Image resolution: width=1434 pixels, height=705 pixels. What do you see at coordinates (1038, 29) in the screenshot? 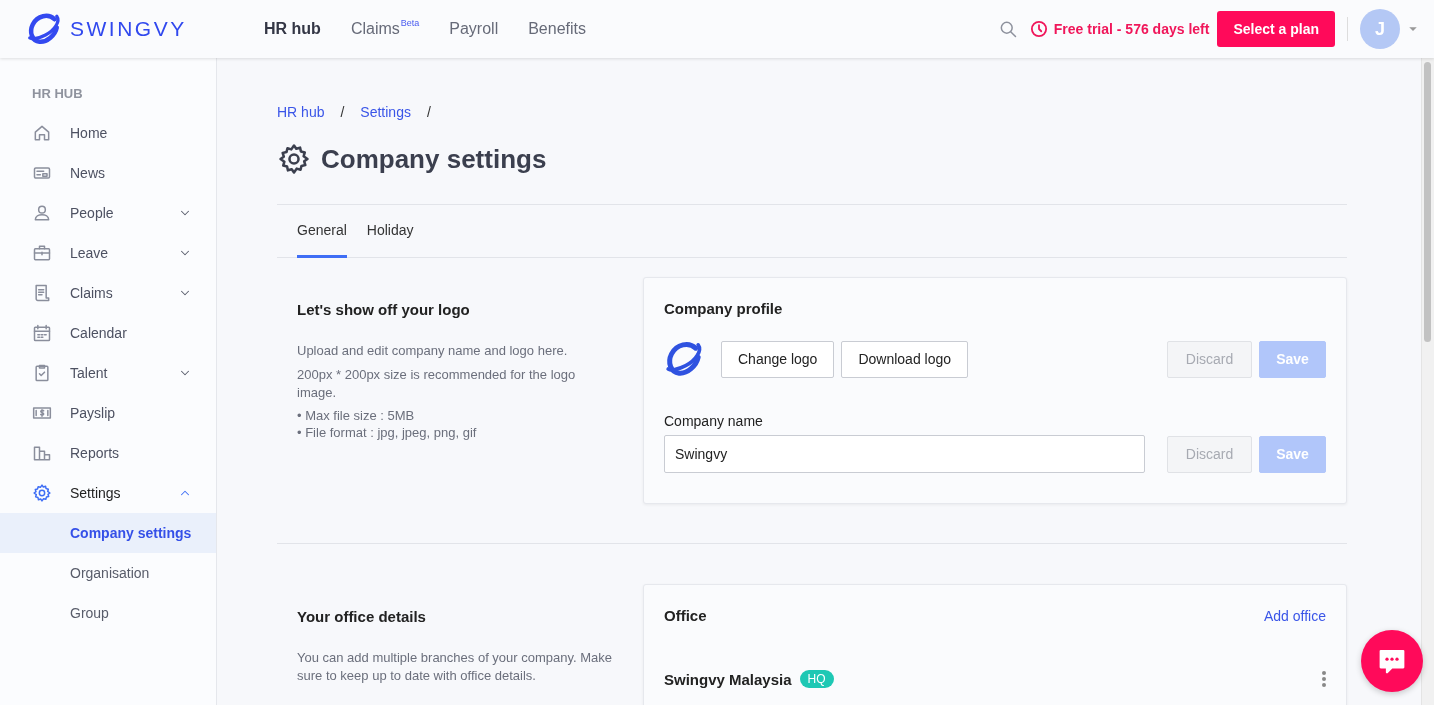
I see `clock-icon` at bounding box center [1038, 29].